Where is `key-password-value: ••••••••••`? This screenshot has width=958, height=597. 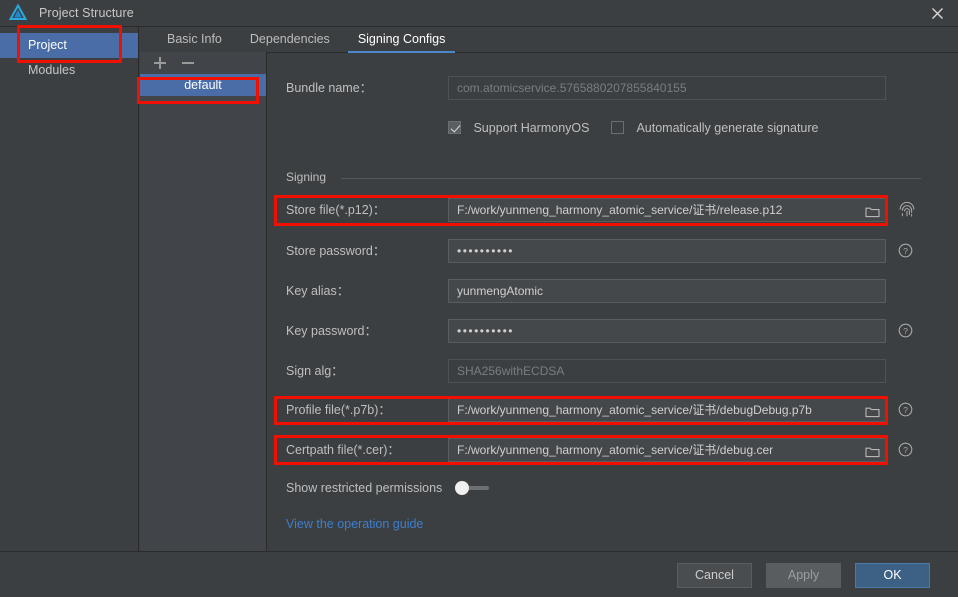 key-password-value: •••••••••• is located at coordinates (486, 331).